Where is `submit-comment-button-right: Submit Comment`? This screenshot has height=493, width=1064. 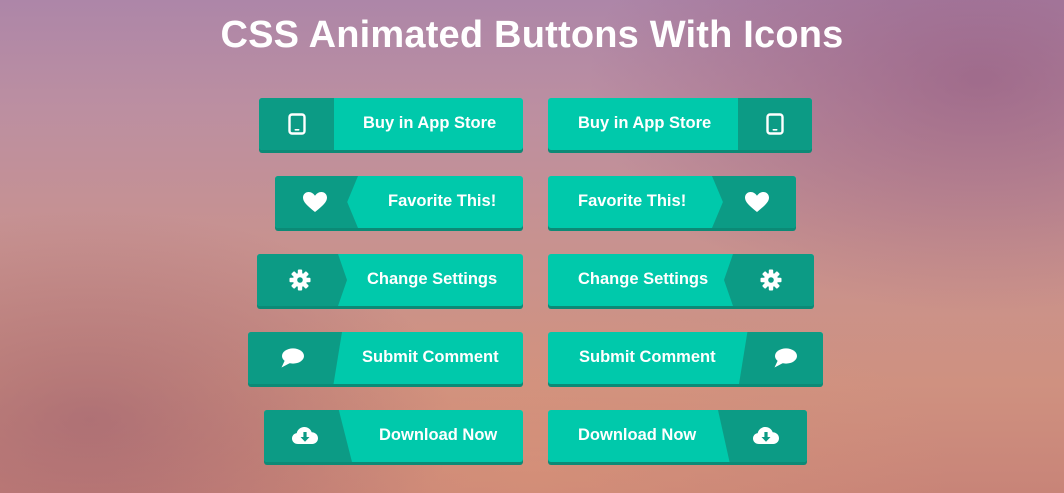
submit-comment-button-right: Submit Comment is located at coordinates (685, 358).